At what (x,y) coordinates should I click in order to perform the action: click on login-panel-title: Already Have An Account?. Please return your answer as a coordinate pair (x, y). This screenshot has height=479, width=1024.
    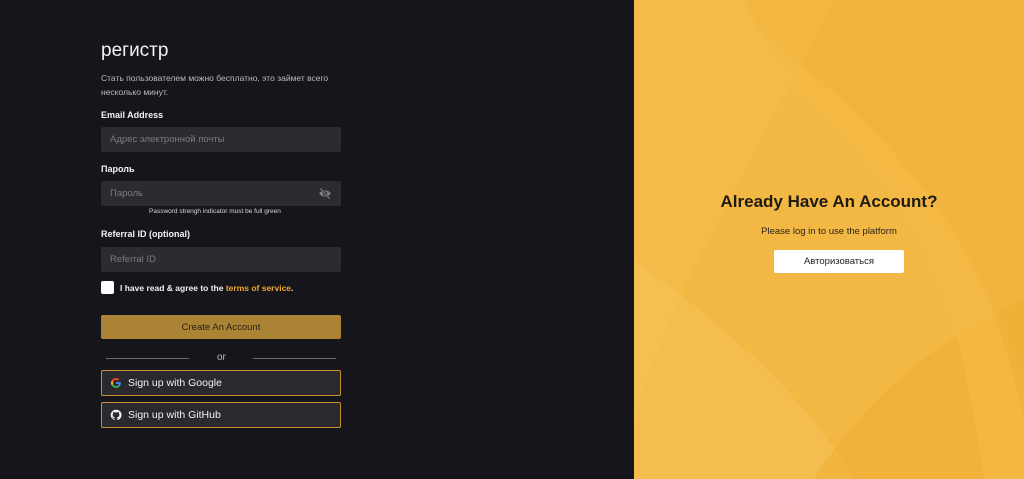
    Looking at the image, I should click on (829, 201).